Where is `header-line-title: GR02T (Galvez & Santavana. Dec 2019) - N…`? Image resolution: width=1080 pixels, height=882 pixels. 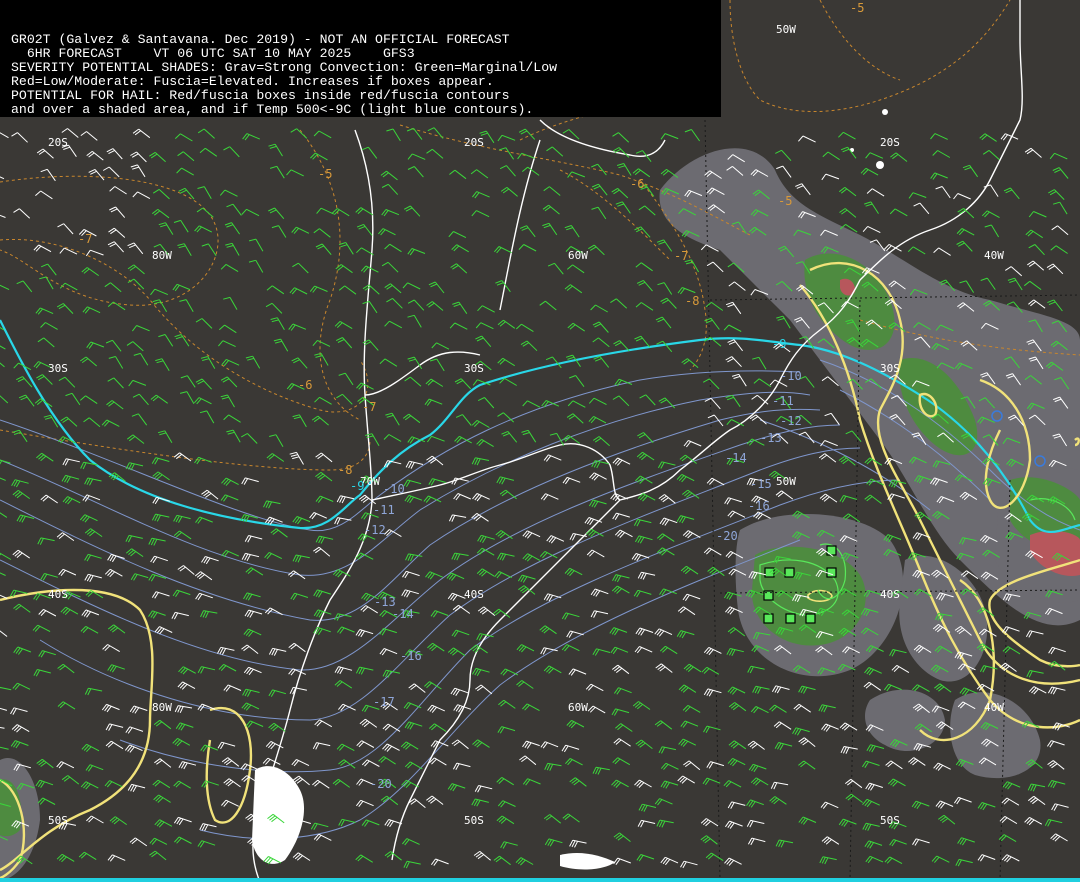 header-line-title: GR02T (Galvez & Santavana. Dec 2019) - N… is located at coordinates (260, 39).